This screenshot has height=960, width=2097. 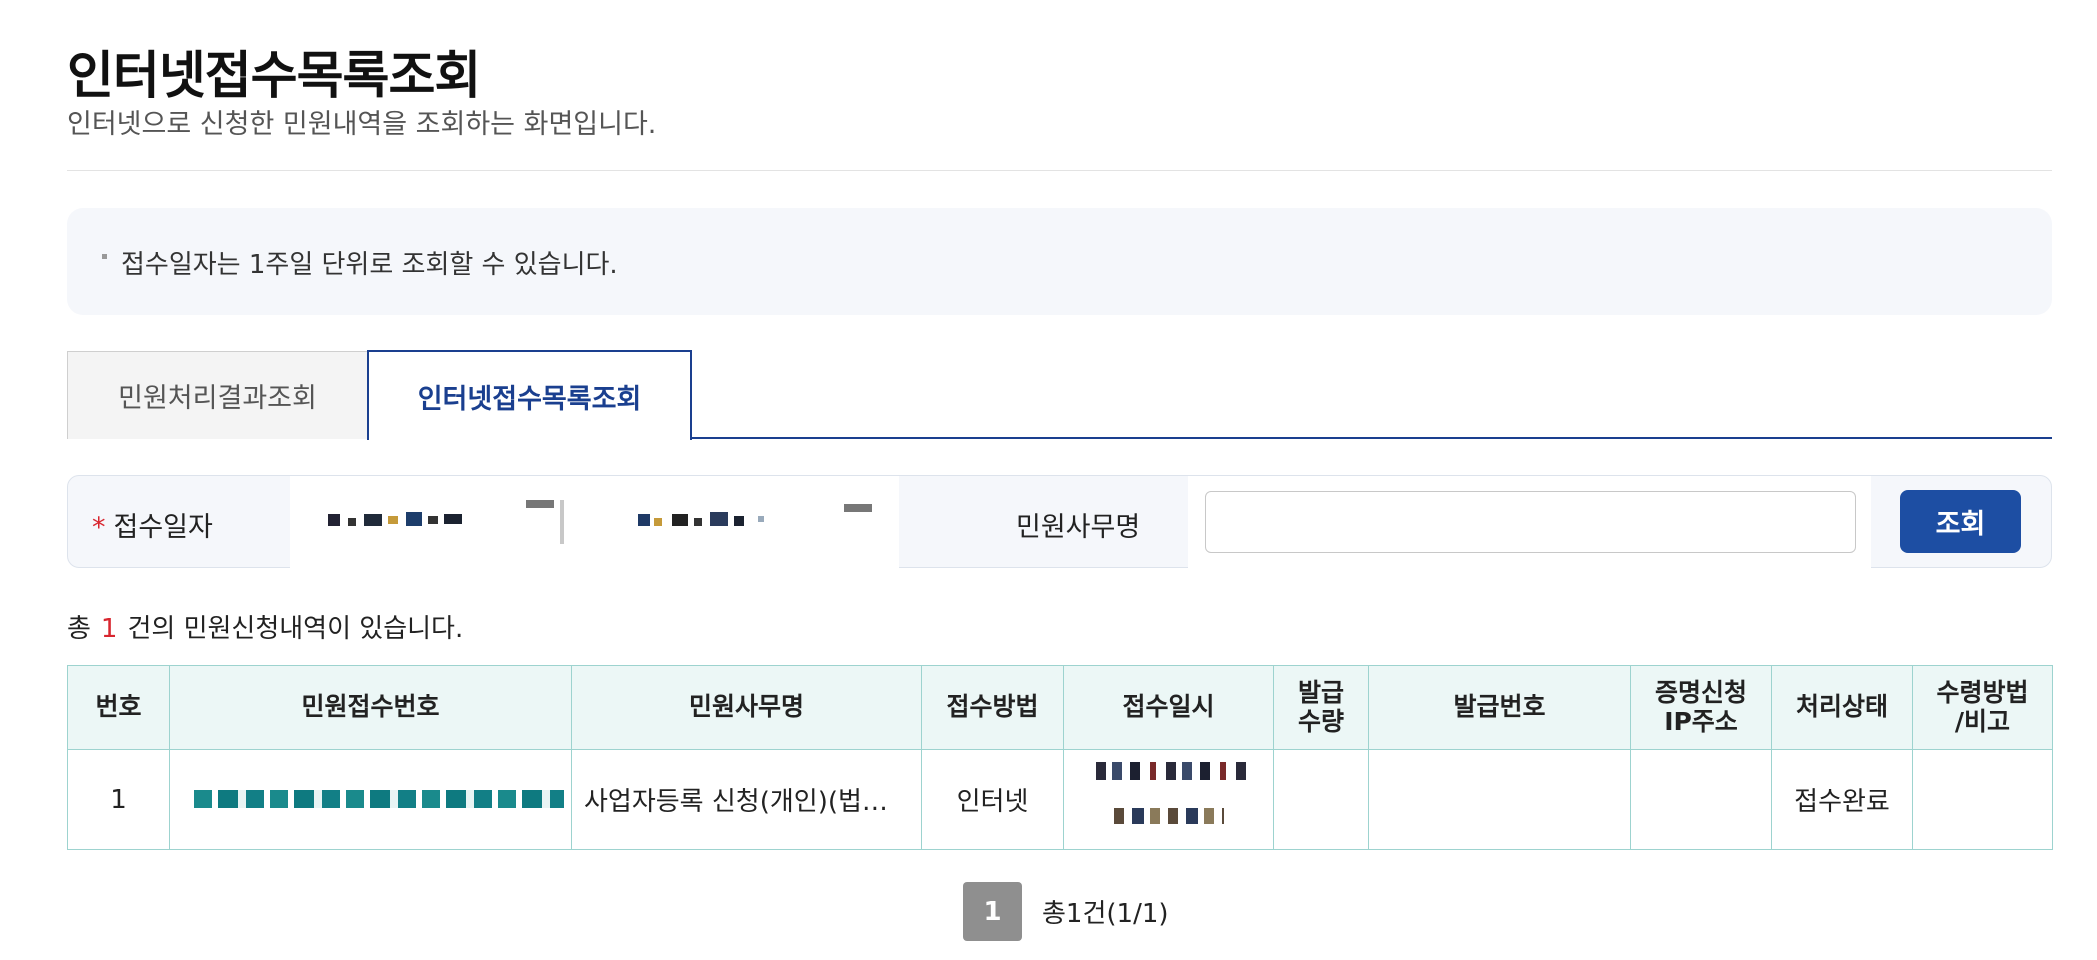 What do you see at coordinates (1059, 170) in the screenshot?
I see `title-divider` at bounding box center [1059, 170].